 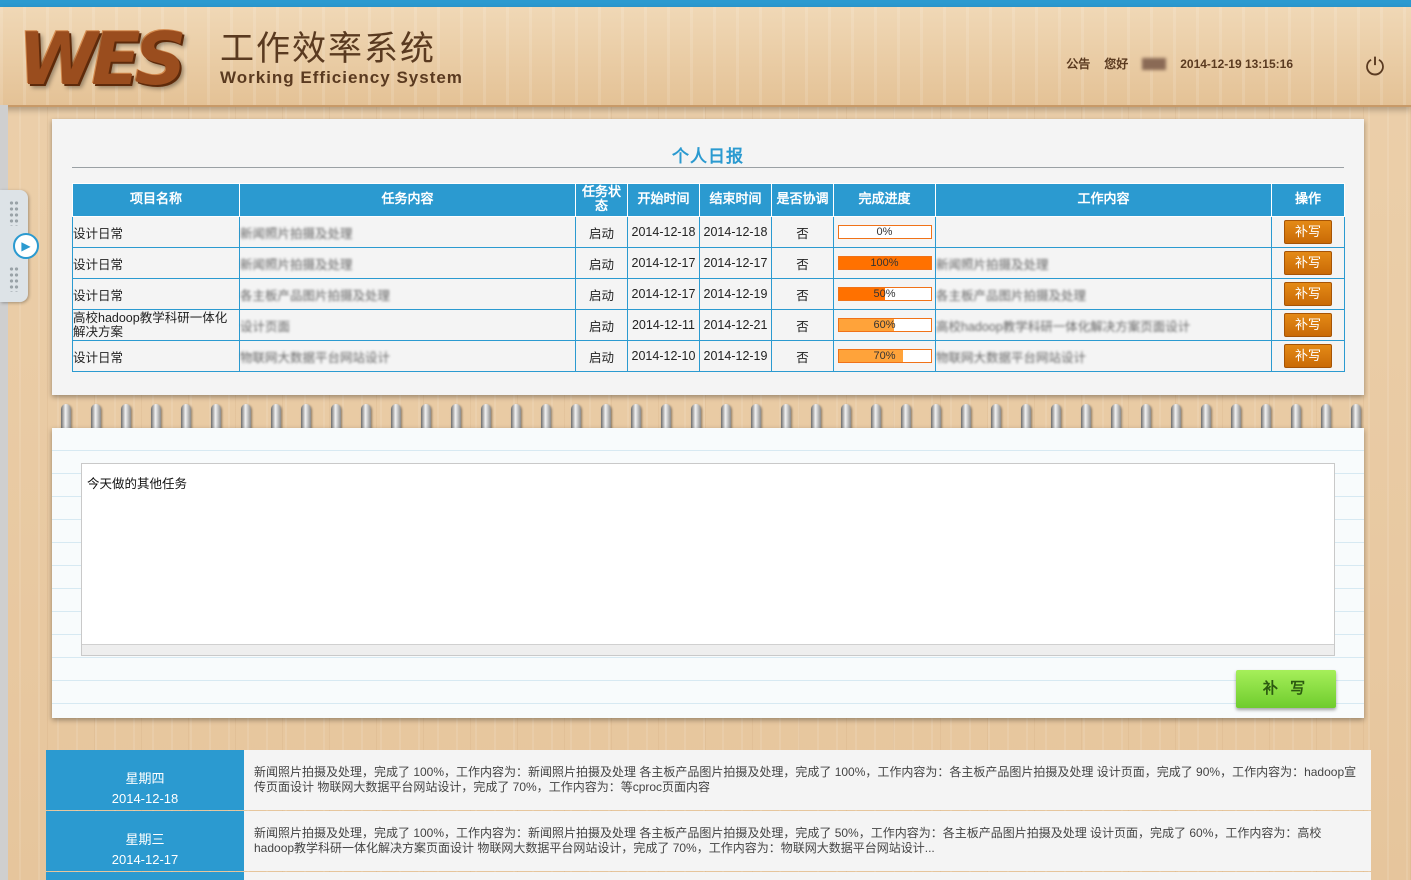 I want to click on col-header: 任务内容, so click(x=407, y=200).